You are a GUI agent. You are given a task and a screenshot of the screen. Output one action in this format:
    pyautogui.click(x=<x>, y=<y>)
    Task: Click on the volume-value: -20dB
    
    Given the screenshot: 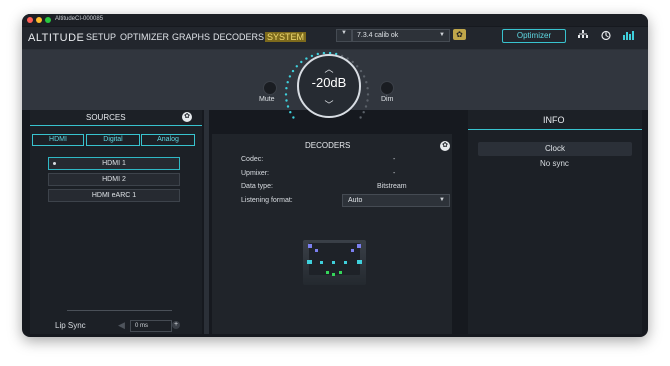 What is the action you would take?
    pyautogui.click(x=329, y=82)
    